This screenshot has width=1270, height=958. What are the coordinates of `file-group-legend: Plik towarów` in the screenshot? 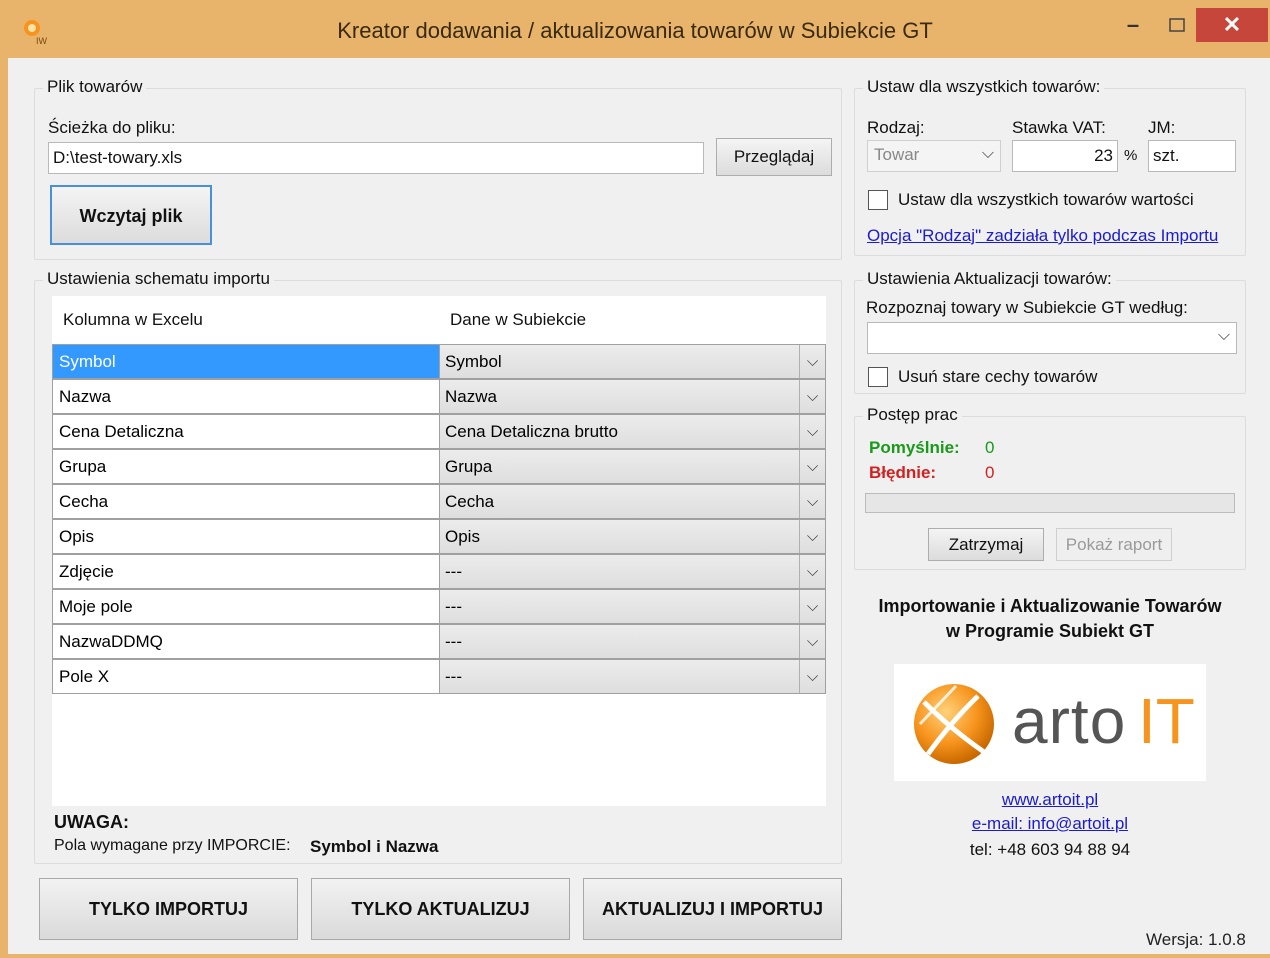 It's located at (95, 87).